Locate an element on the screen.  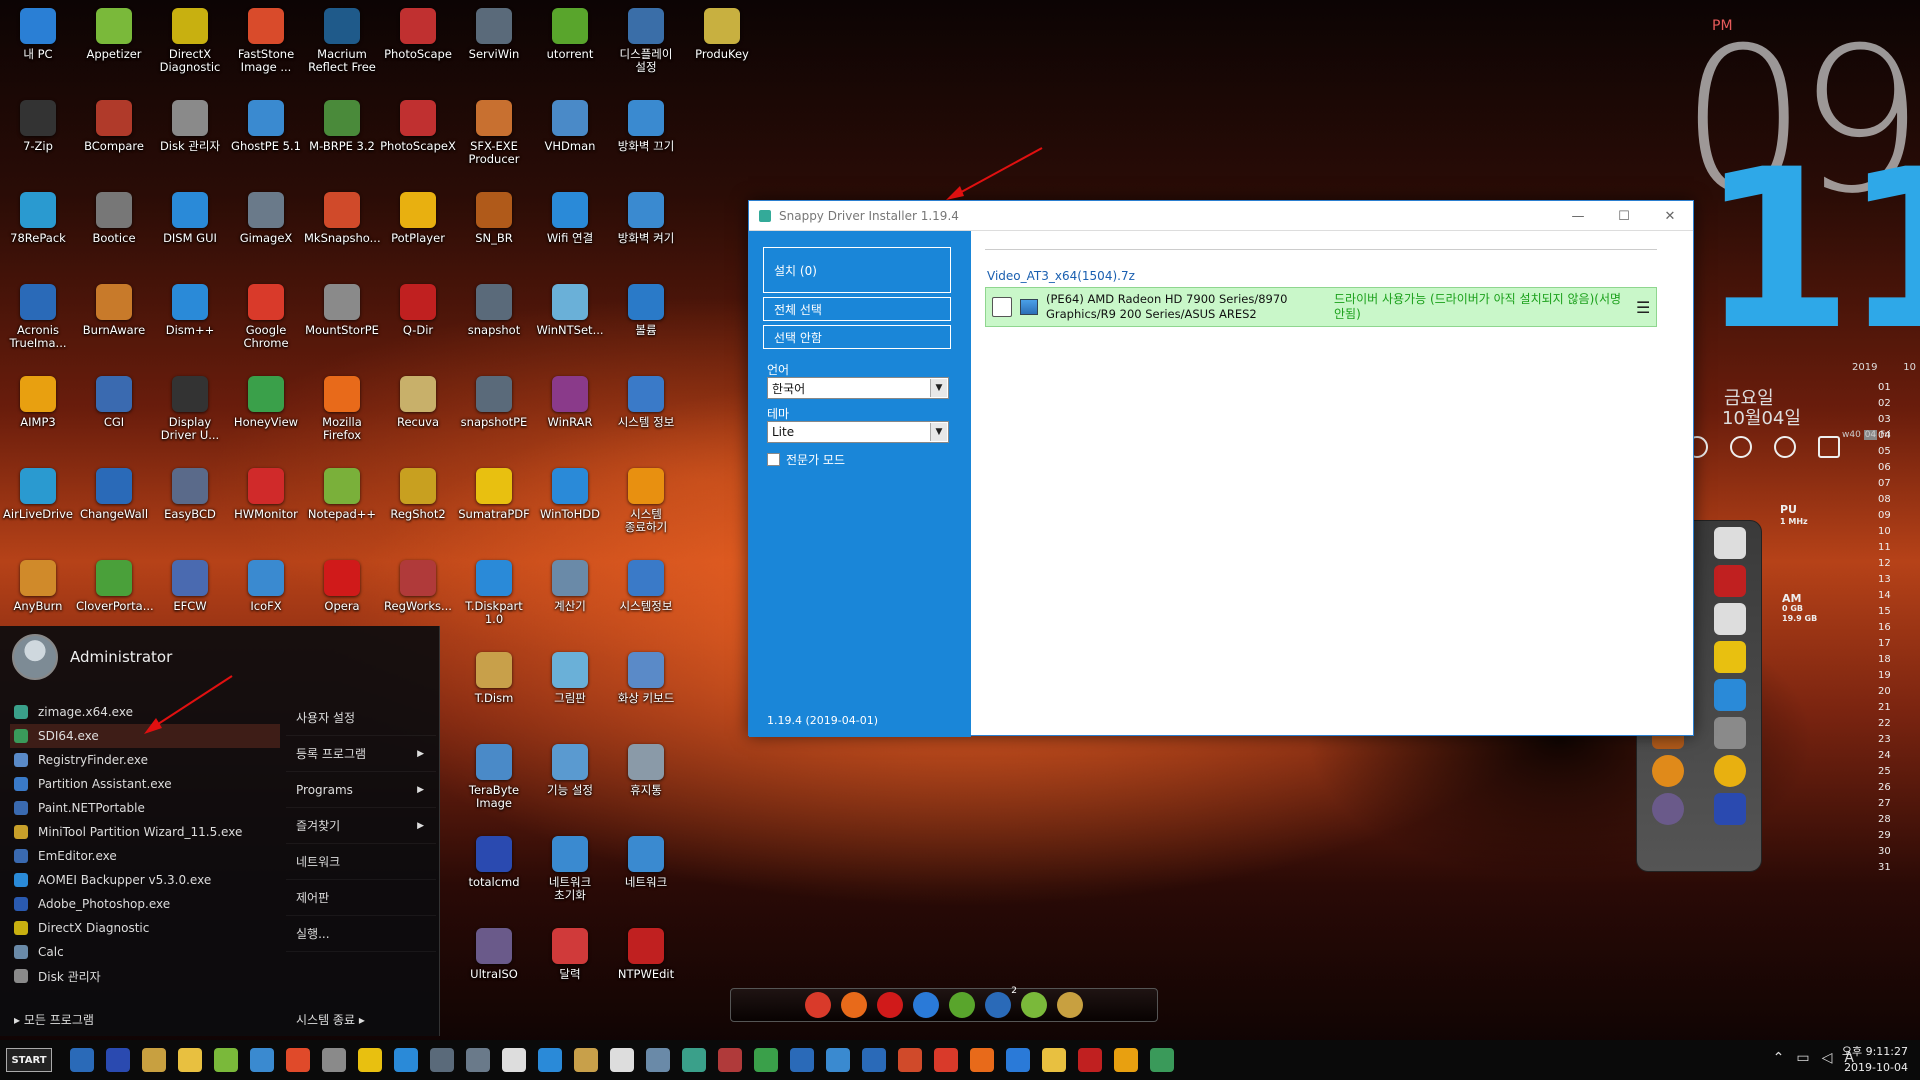
desktop-icon: Recuva is located at coordinates (418, 414).